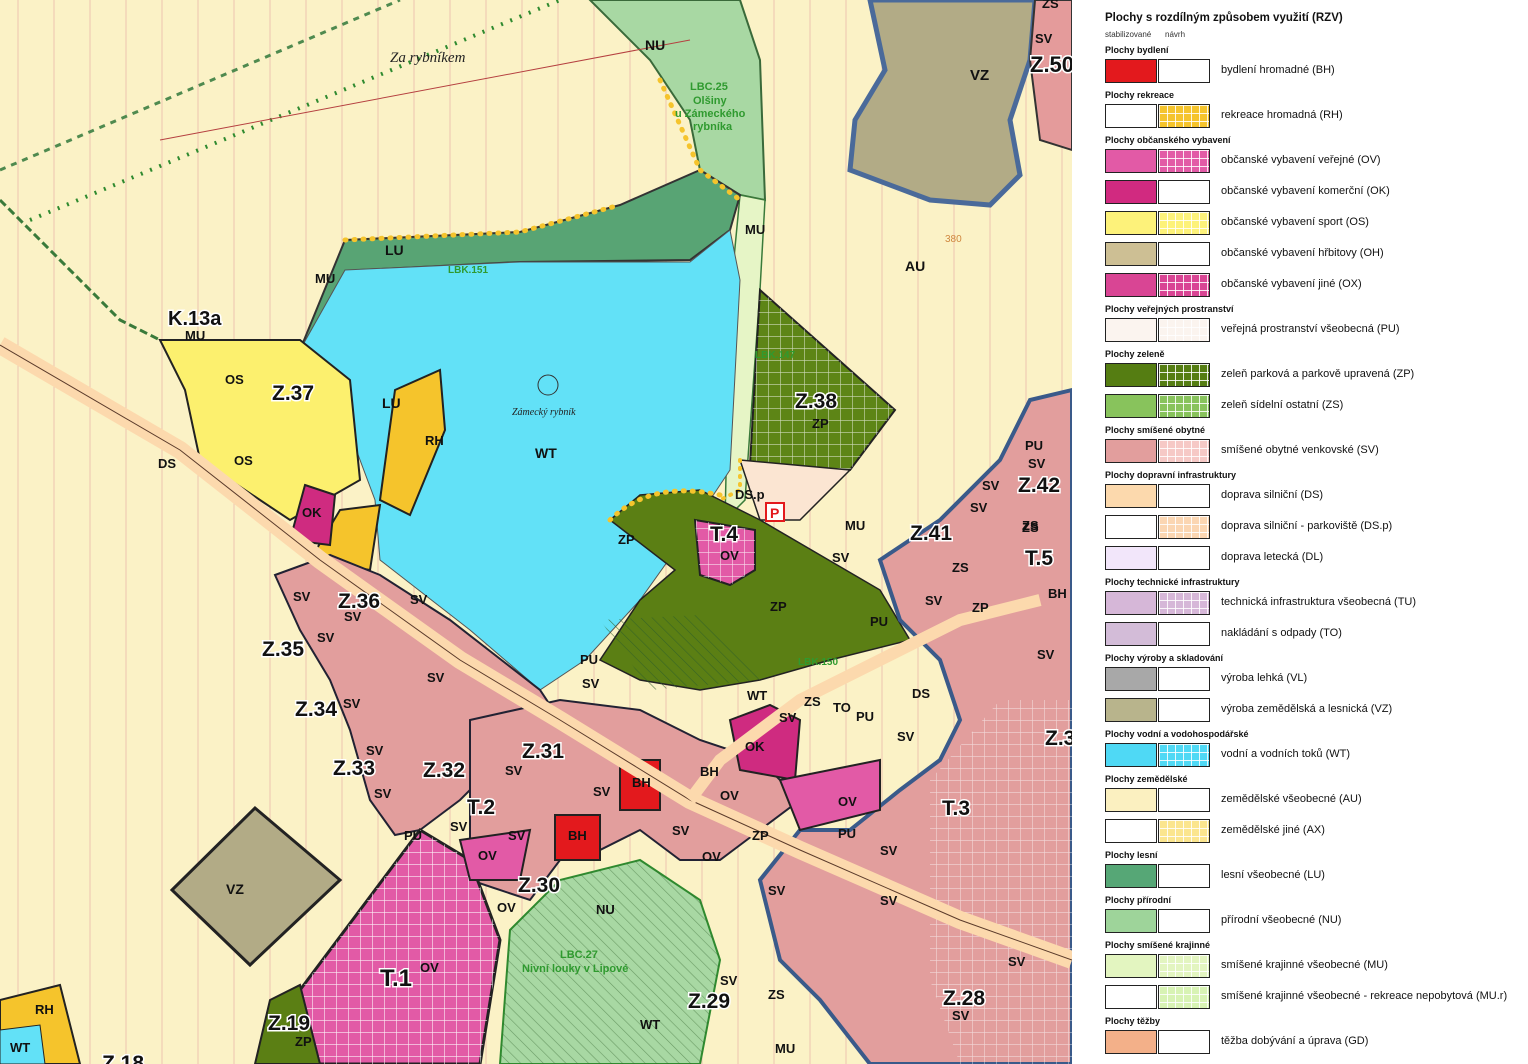  What do you see at coordinates (575, 969) in the screenshot?
I see `label-lbc27-name: Nivní louky v Lipové` at bounding box center [575, 969].